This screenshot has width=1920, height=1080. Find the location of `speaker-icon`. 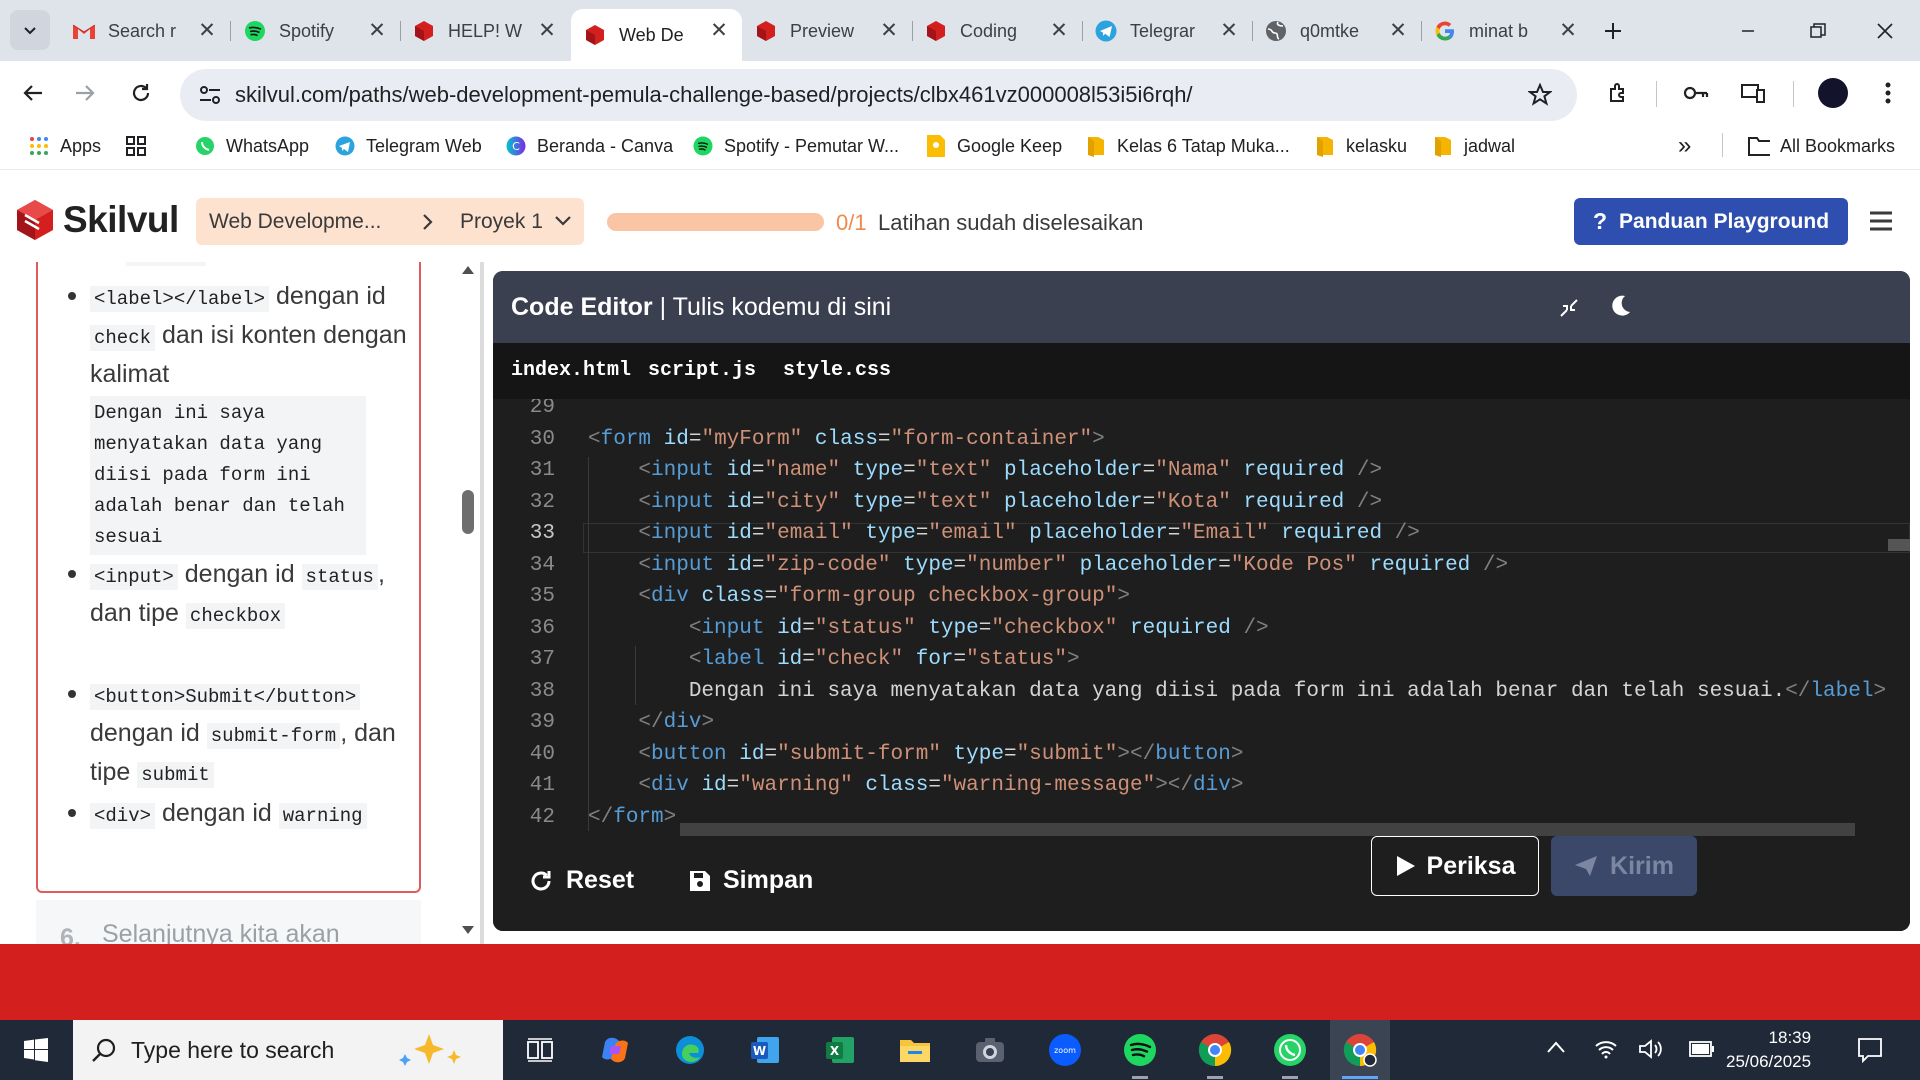

speaker-icon is located at coordinates (1651, 1049).